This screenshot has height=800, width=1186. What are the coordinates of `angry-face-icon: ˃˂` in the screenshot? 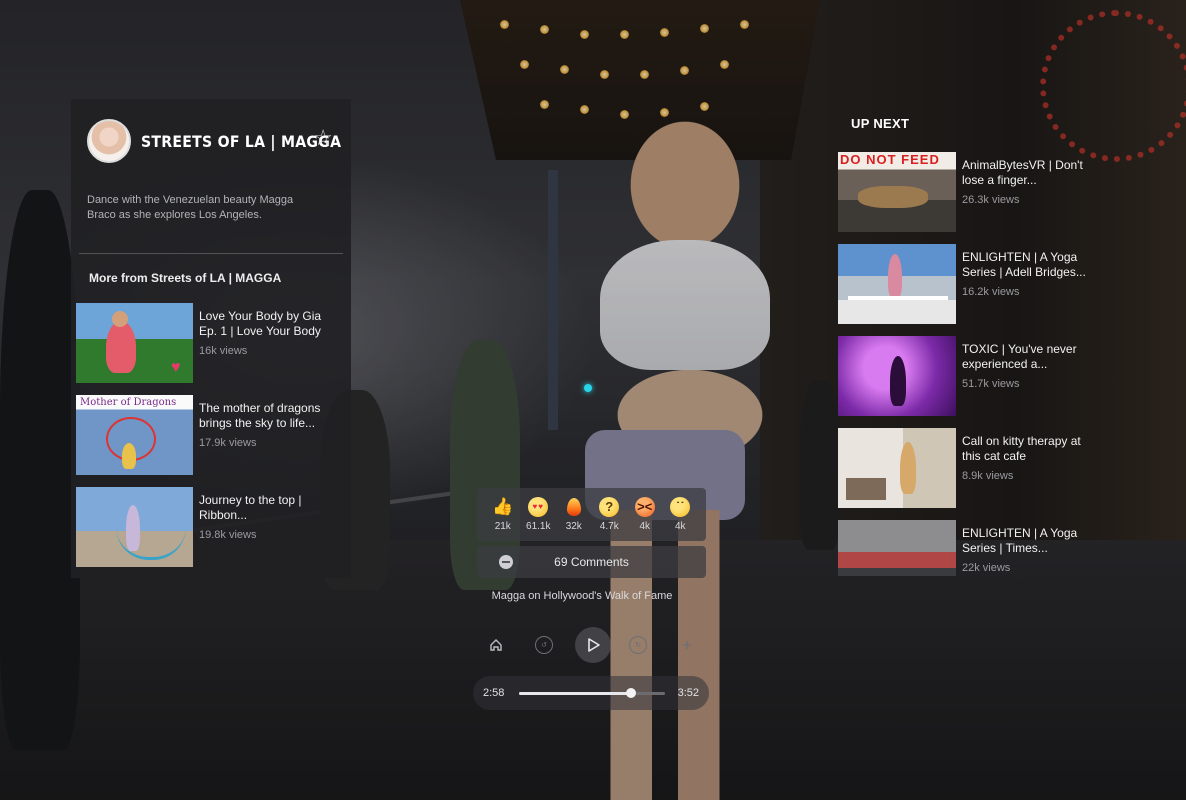 It's located at (644, 507).